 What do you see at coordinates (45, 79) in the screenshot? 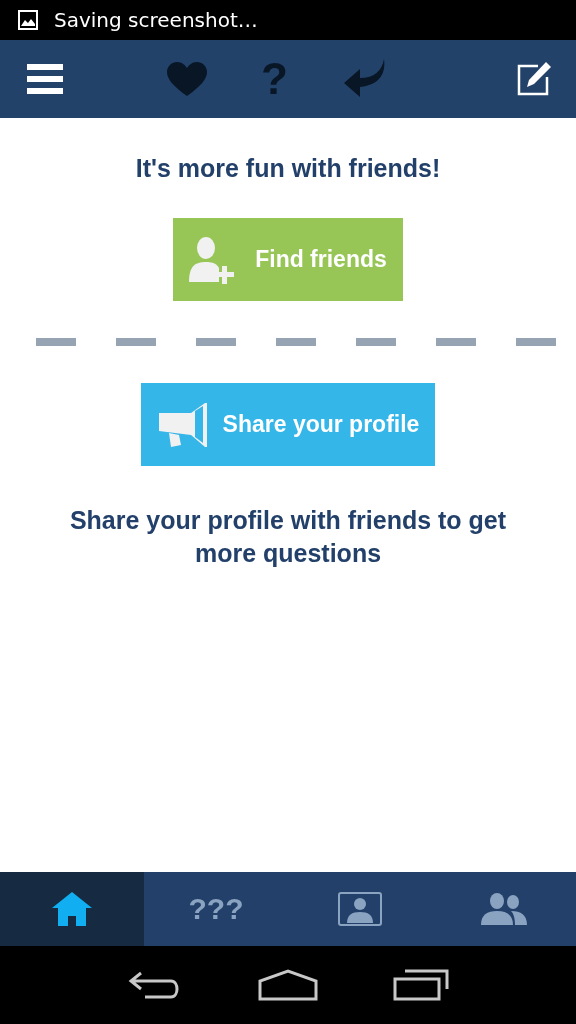
I see `menu-icon` at bounding box center [45, 79].